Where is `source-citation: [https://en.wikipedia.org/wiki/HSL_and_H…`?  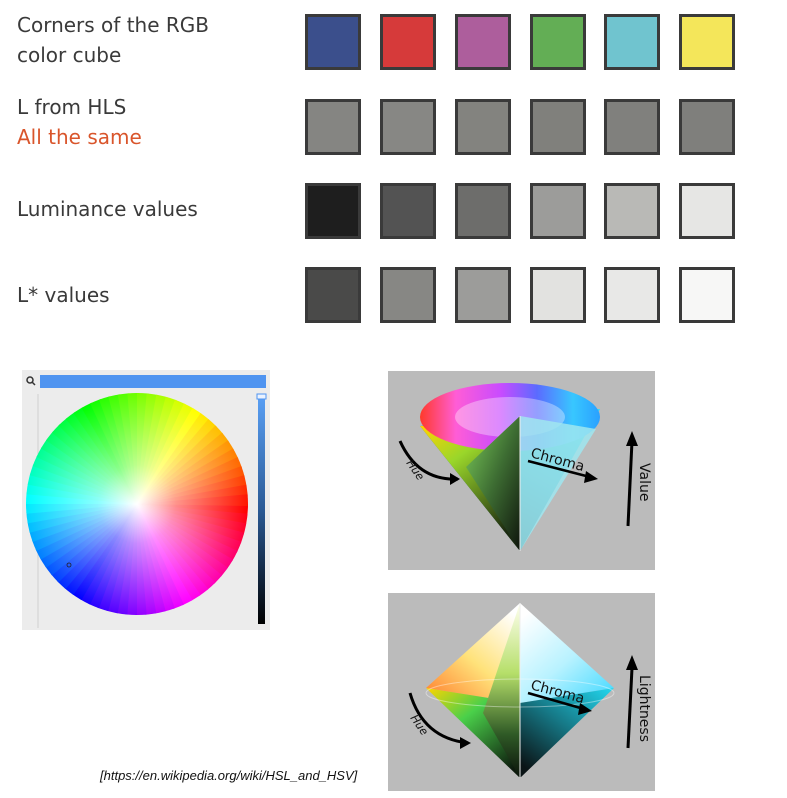 source-citation: [https://en.wikipedia.org/wiki/HSL_and_H… is located at coordinates (229, 775).